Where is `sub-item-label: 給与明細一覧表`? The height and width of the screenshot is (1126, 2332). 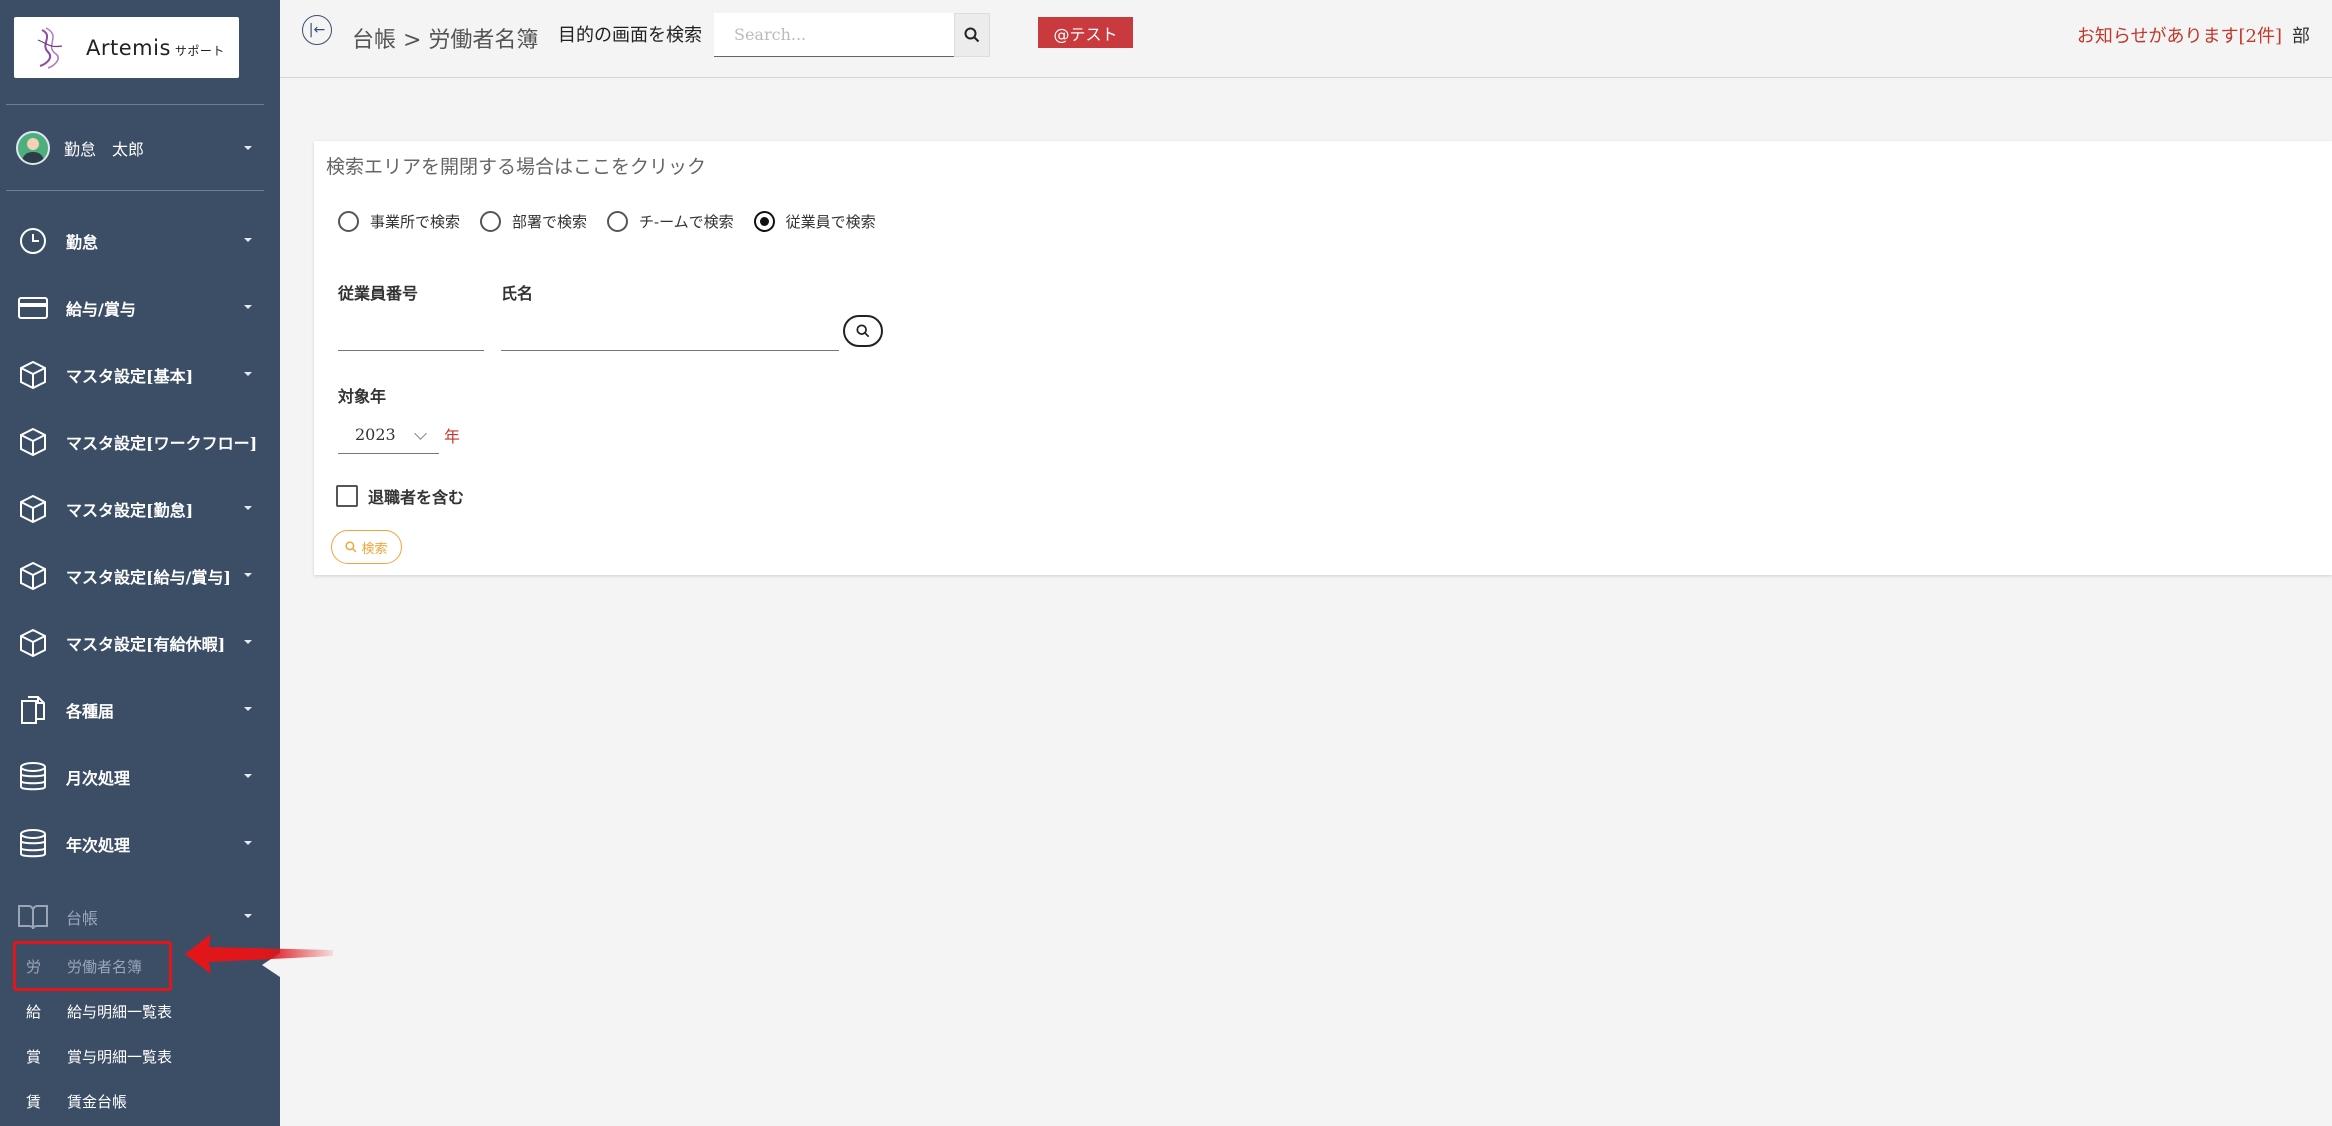 sub-item-label: 給与明細一覧表 is located at coordinates (120, 1011).